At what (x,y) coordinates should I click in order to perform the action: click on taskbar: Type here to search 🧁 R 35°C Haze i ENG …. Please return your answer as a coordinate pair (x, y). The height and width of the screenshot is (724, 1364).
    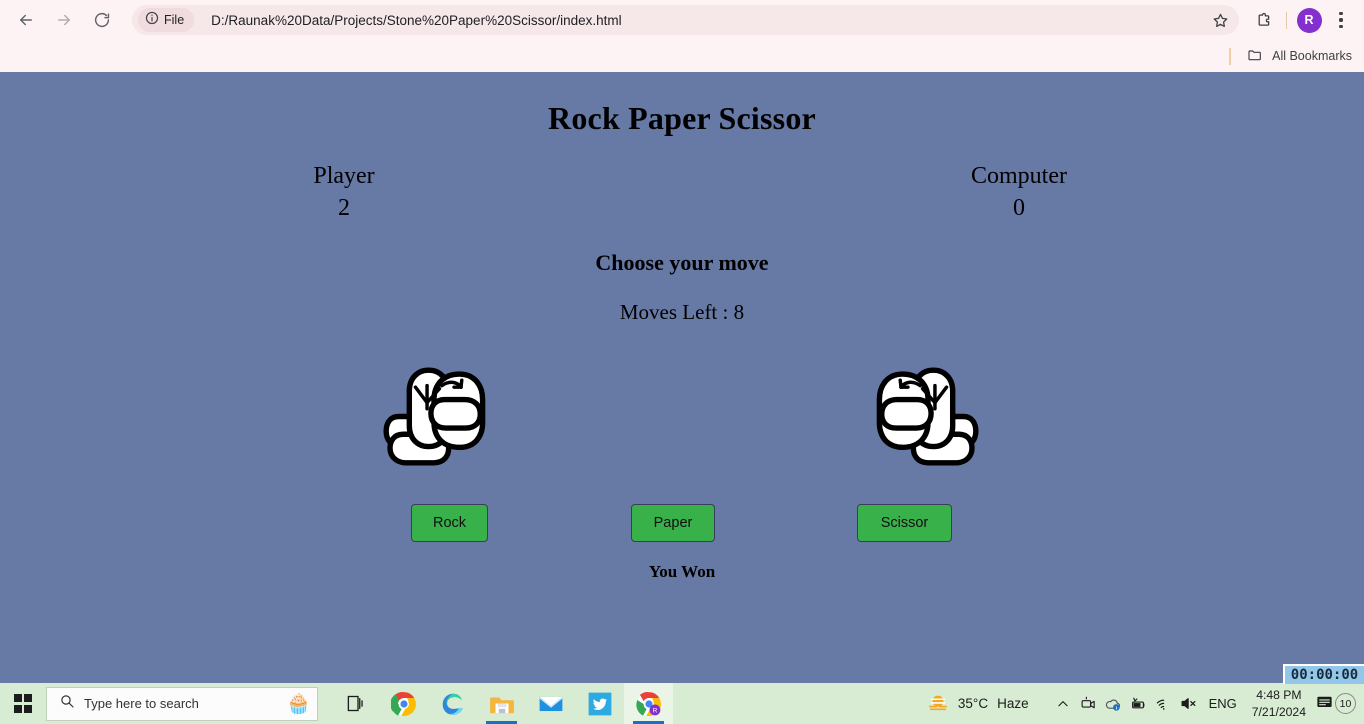
    Looking at the image, I should click on (682, 703).